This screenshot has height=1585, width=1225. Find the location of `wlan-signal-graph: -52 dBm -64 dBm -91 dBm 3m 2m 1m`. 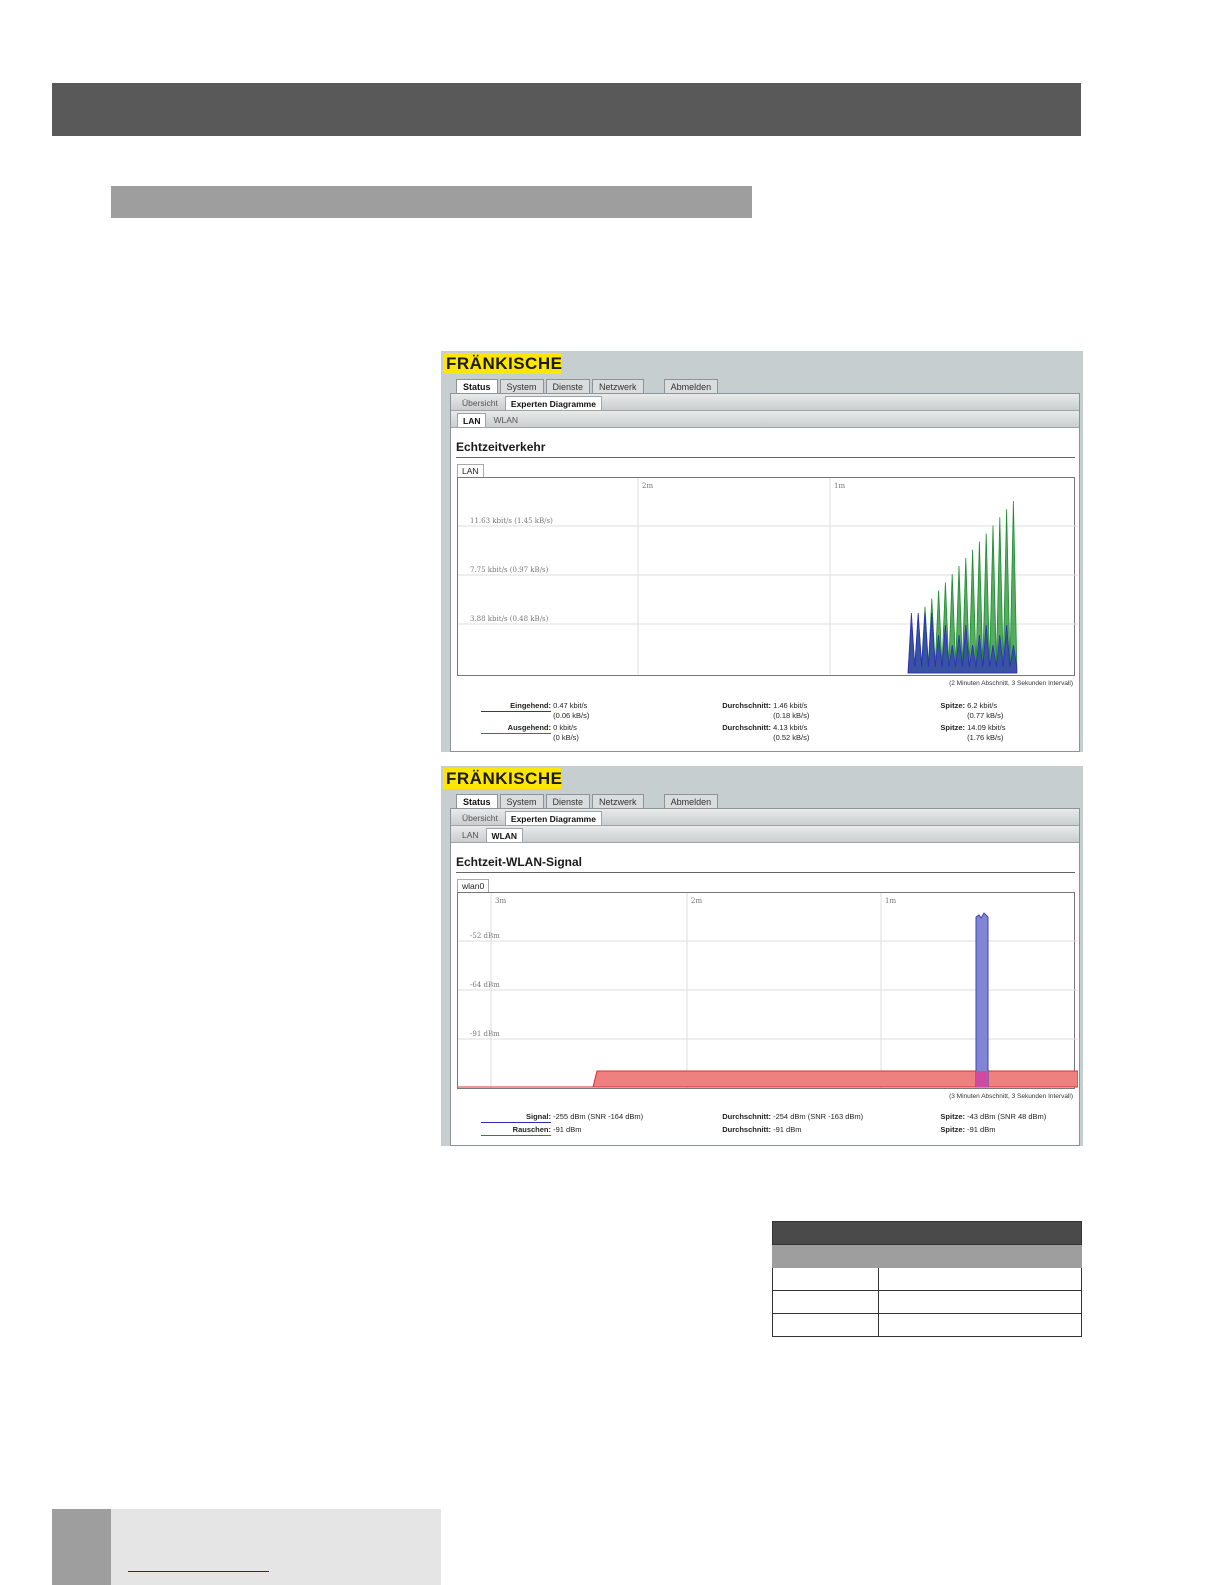

wlan-signal-graph: -52 dBm -64 dBm -91 dBm 3m 2m 1m is located at coordinates (767, 990).